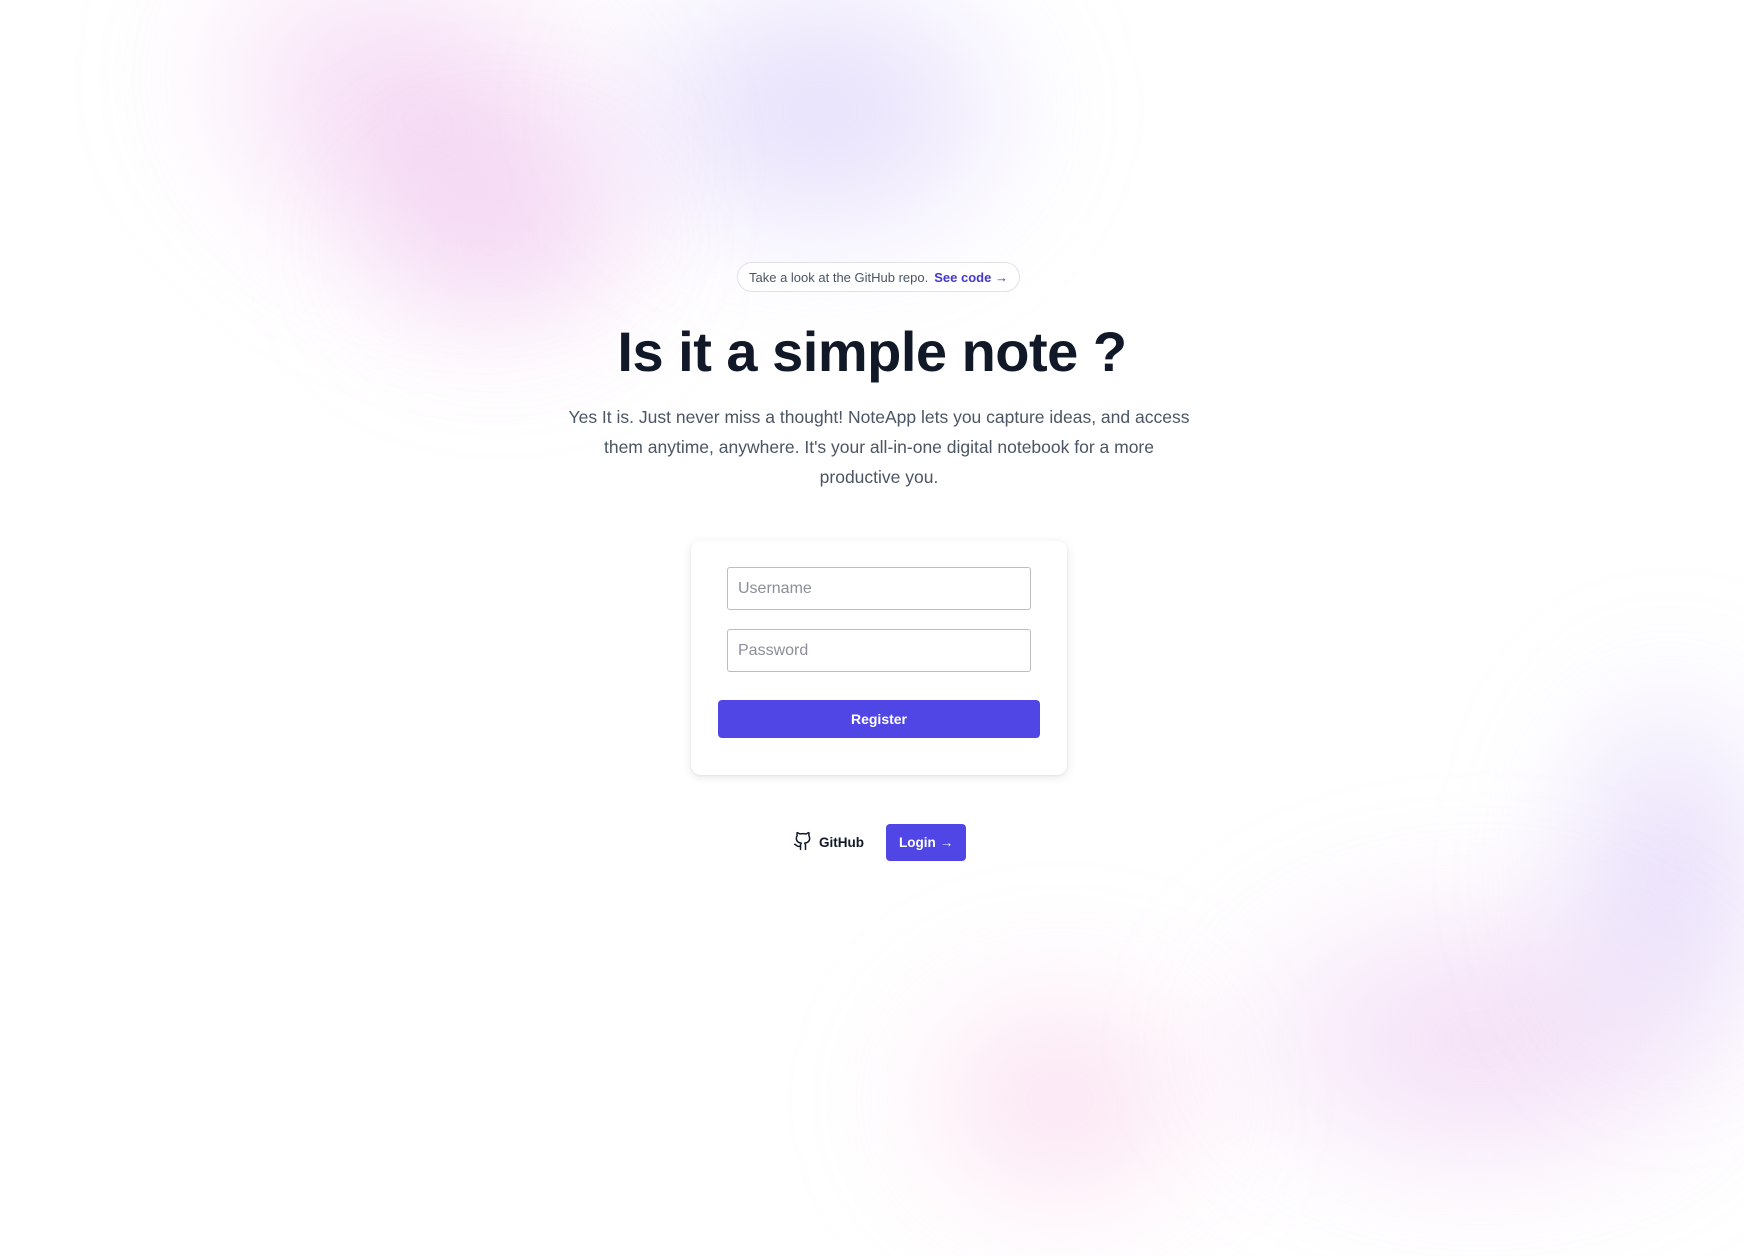 This screenshot has height=1256, width=1744. I want to click on see-code-link: See code →, so click(971, 277).